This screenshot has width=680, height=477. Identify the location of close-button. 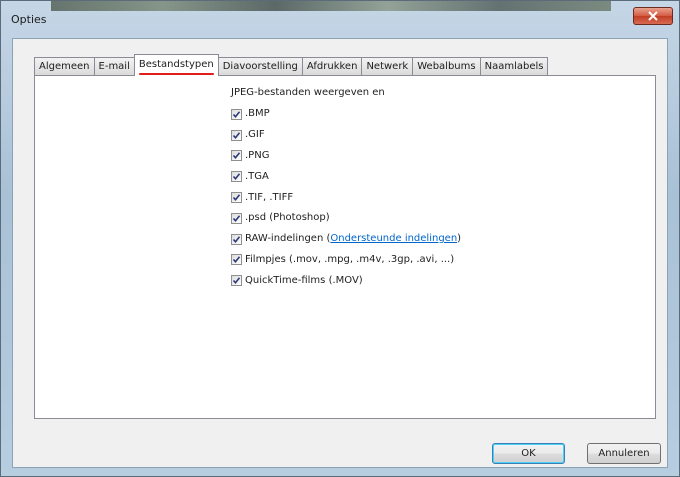
(653, 16).